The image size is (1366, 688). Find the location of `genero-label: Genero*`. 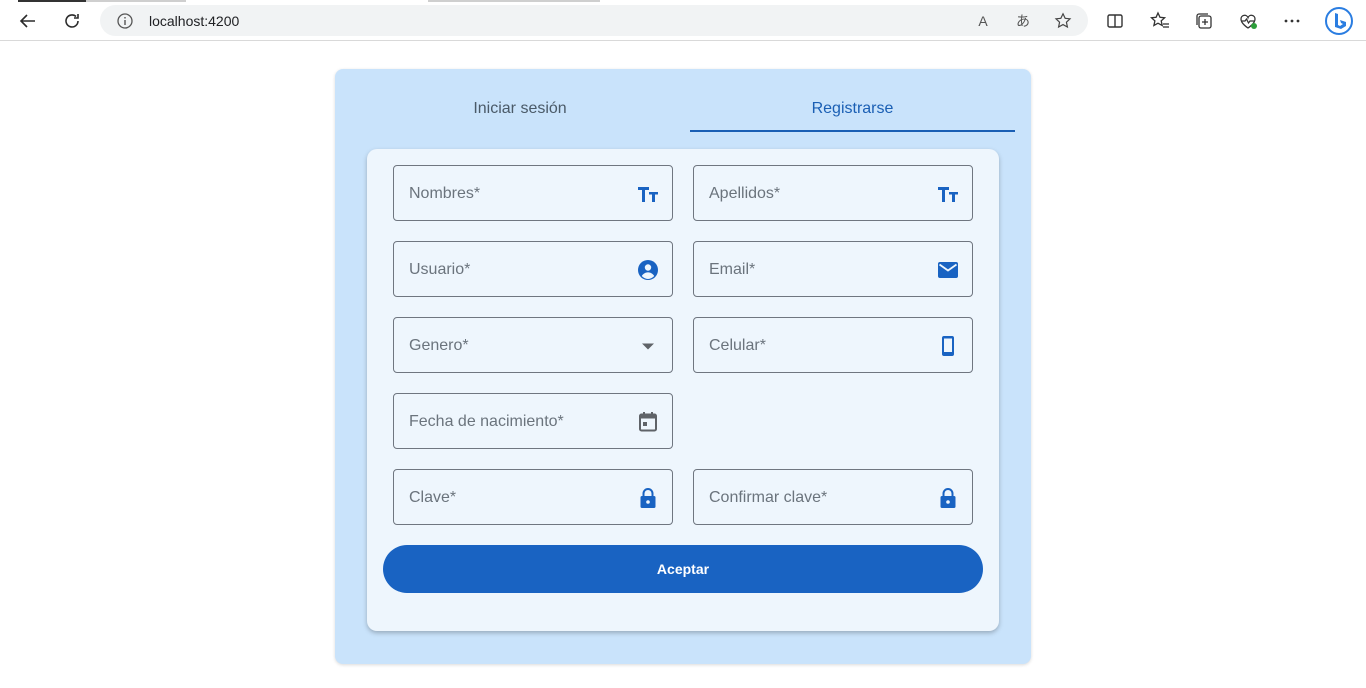

genero-label: Genero* is located at coordinates (439, 345).